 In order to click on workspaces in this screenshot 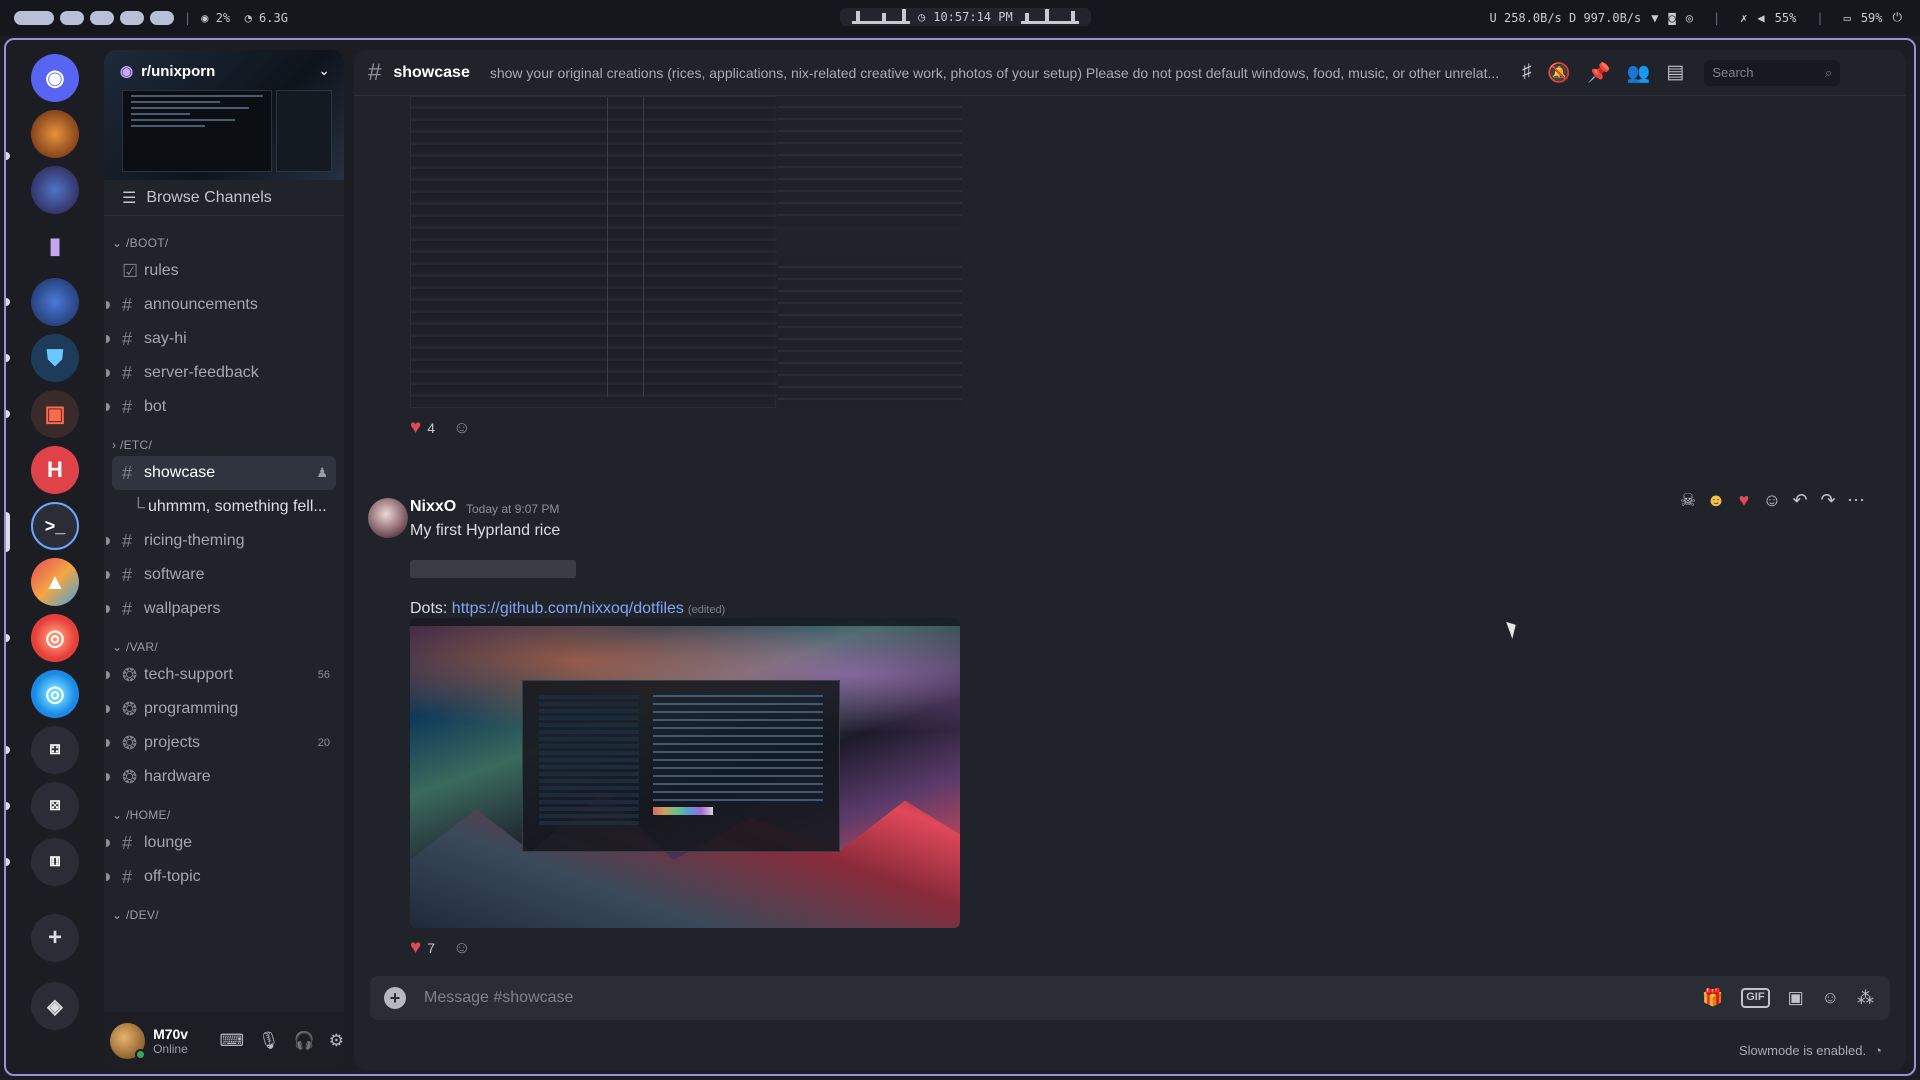, I will do `click(94, 18)`.